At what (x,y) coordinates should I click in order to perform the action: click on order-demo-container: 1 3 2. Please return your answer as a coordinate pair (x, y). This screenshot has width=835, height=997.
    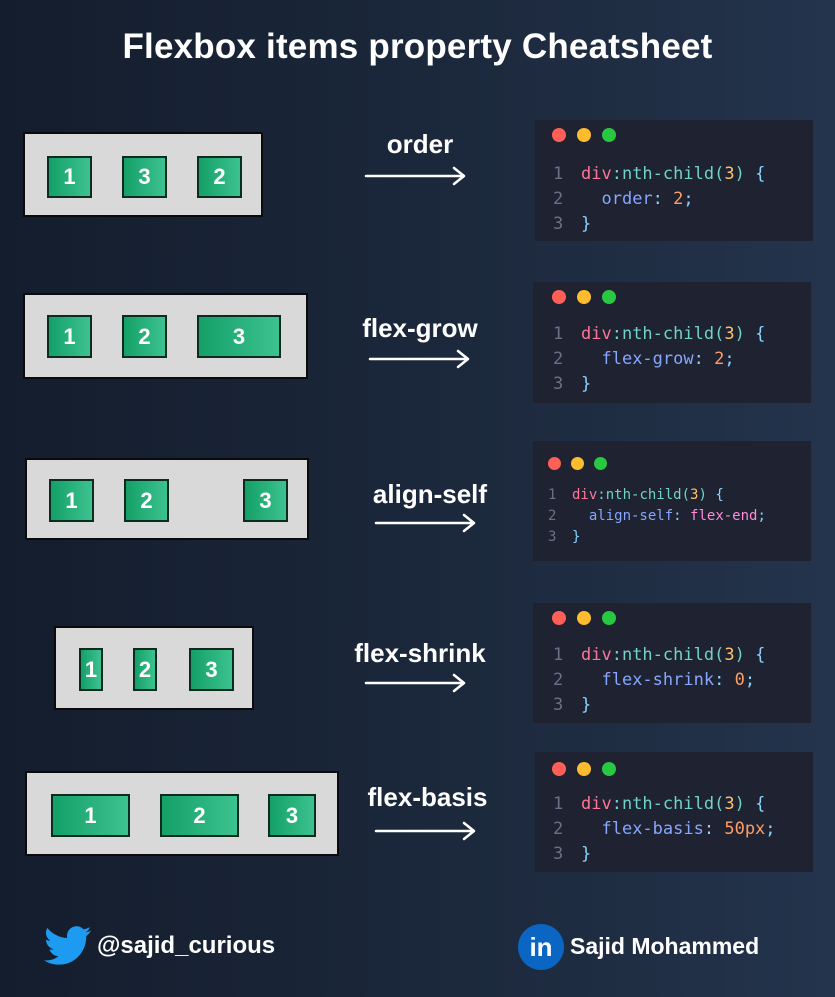
    Looking at the image, I should click on (143, 174).